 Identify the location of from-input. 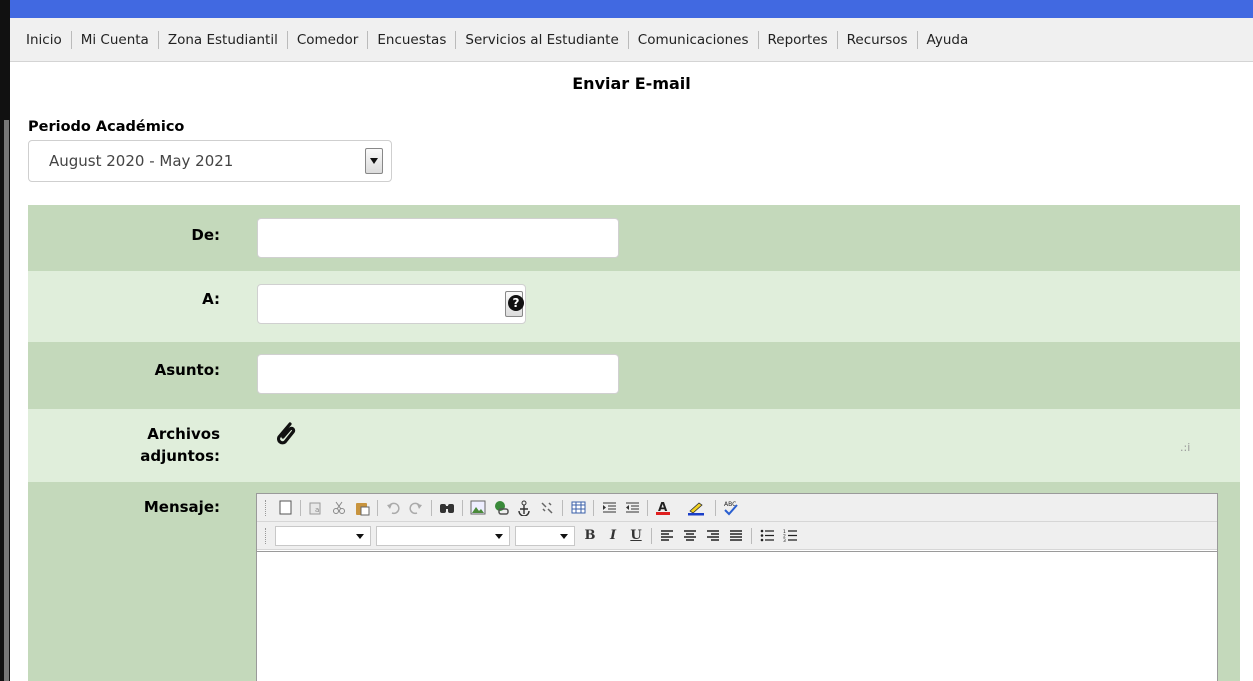
(438, 238).